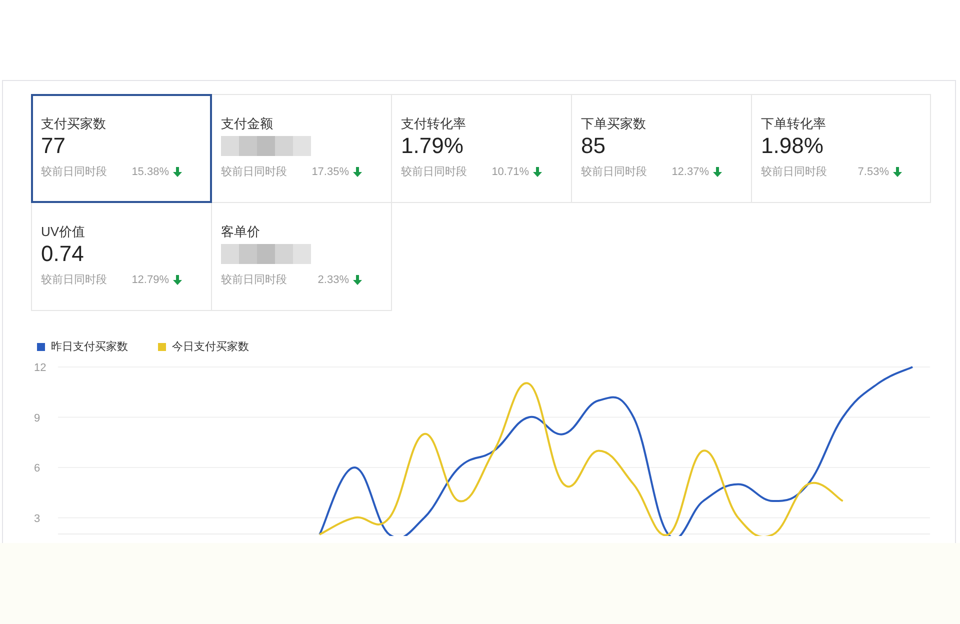 This screenshot has width=960, height=624. What do you see at coordinates (37, 468) in the screenshot?
I see `y-axis-label: 6` at bounding box center [37, 468].